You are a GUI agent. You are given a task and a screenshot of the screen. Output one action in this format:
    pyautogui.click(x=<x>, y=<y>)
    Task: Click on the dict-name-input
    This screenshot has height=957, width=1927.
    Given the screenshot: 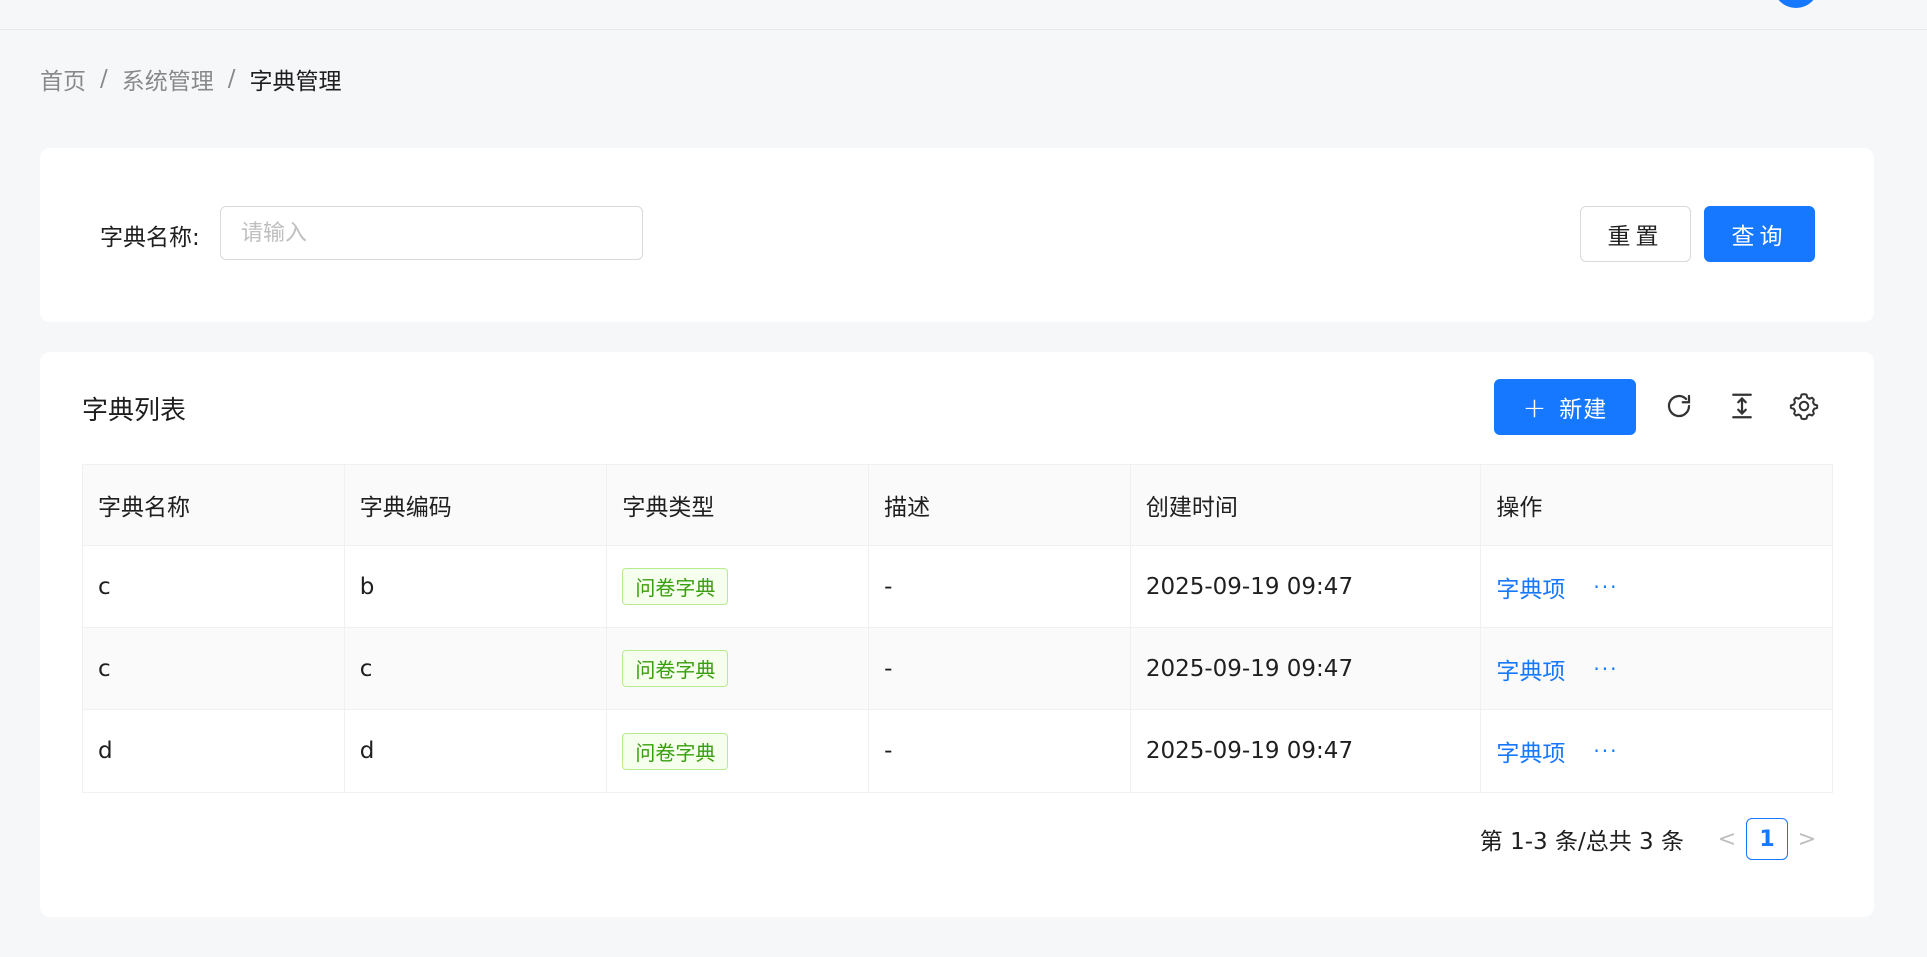 What is the action you would take?
    pyautogui.click(x=431, y=233)
    